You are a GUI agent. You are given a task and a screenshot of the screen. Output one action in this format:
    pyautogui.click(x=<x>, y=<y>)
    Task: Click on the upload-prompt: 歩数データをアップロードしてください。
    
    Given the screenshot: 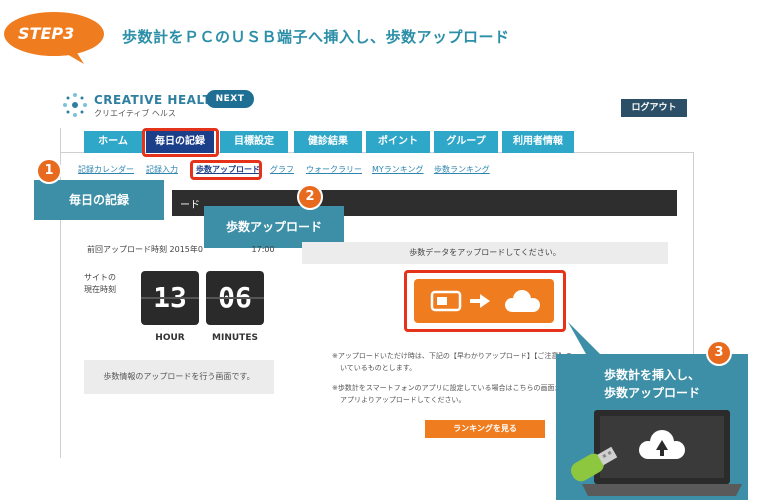 What is the action you would take?
    pyautogui.click(x=485, y=253)
    